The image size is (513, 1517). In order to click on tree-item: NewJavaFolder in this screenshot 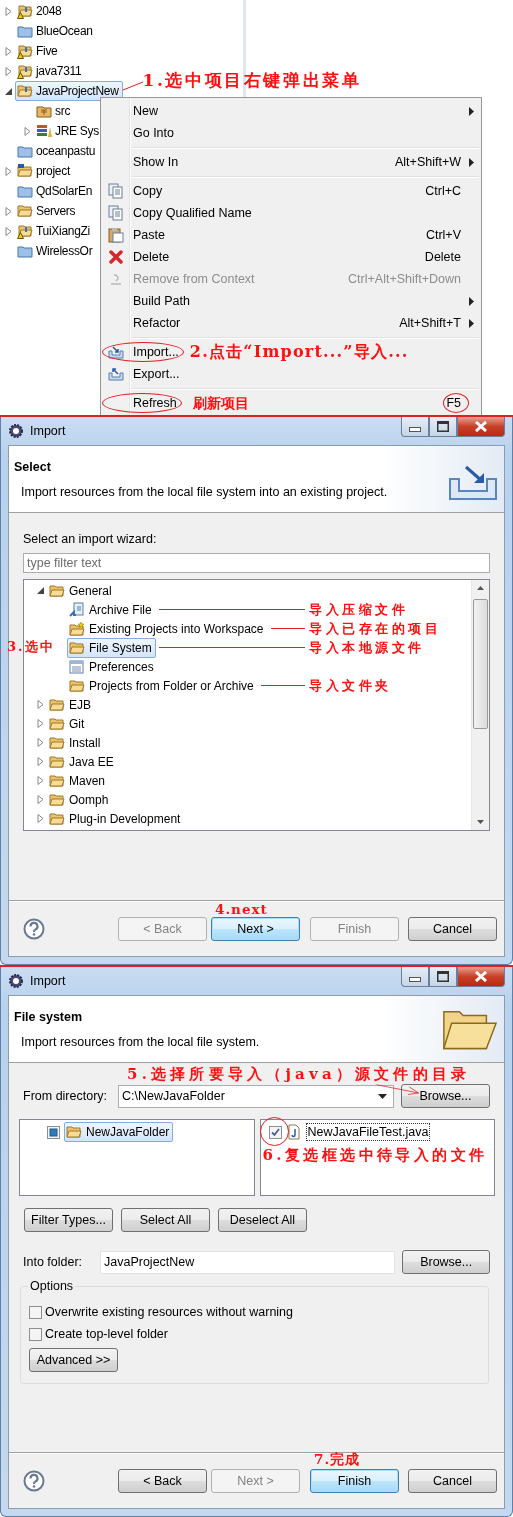, I will do `click(119, 1132)`.